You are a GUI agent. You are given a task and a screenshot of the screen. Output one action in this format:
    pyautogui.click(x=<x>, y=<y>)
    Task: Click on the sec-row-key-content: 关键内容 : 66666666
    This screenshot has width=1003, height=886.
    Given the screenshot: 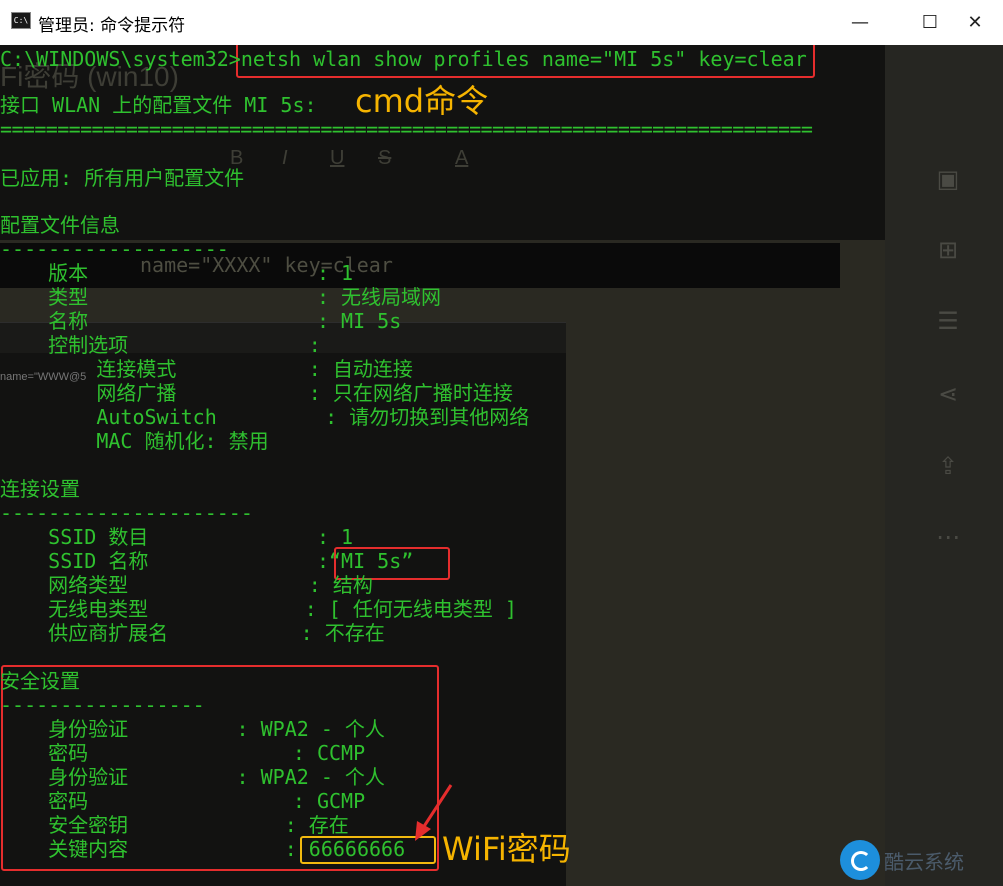 What is the action you would take?
    pyautogui.click(x=203, y=849)
    